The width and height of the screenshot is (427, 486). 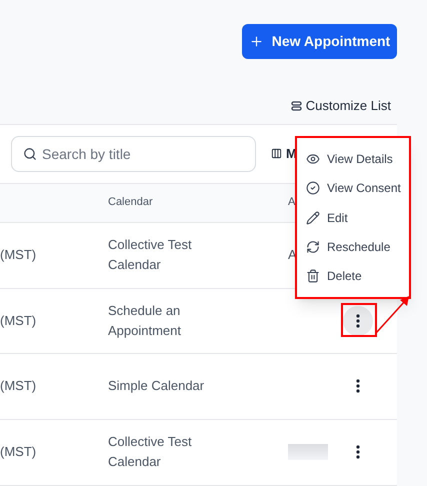 What do you see at coordinates (144, 320) in the screenshot?
I see `table-cell: Schedule an Appointment` at bounding box center [144, 320].